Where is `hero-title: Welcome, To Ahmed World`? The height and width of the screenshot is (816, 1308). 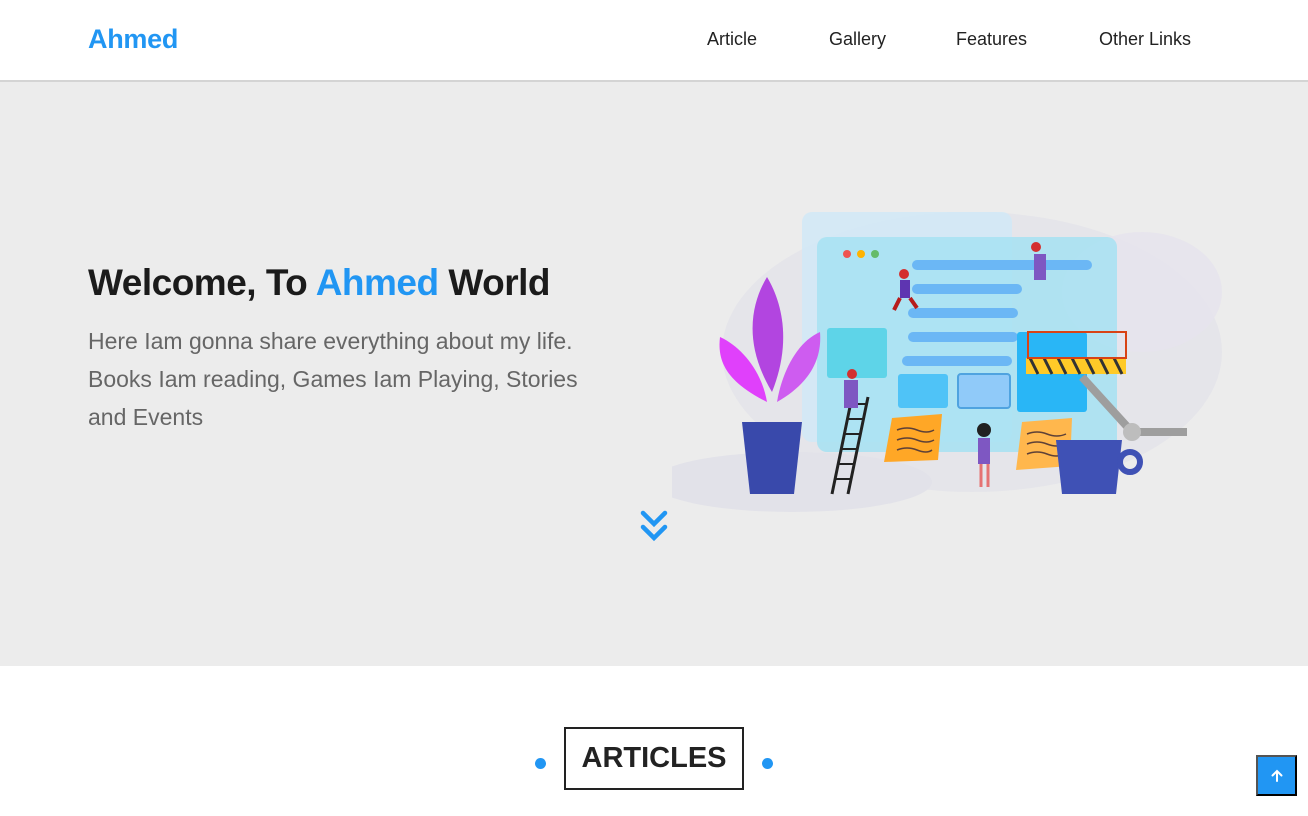
hero-title: Welcome, To Ahmed World is located at coordinates (319, 283).